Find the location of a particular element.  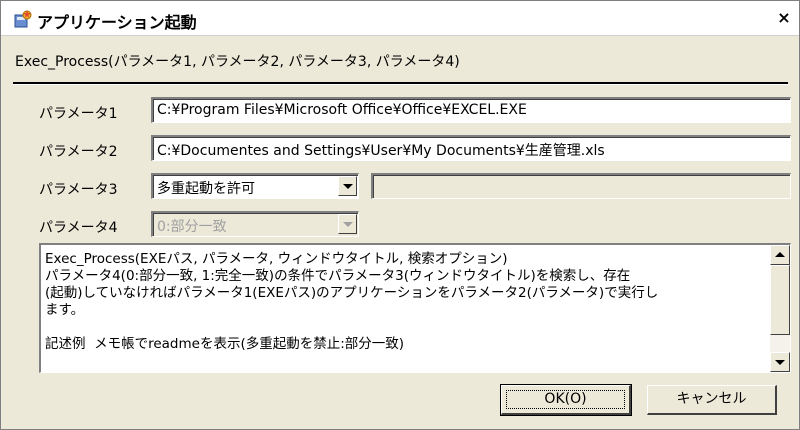

param3-window-title-input is located at coordinates (581, 186).